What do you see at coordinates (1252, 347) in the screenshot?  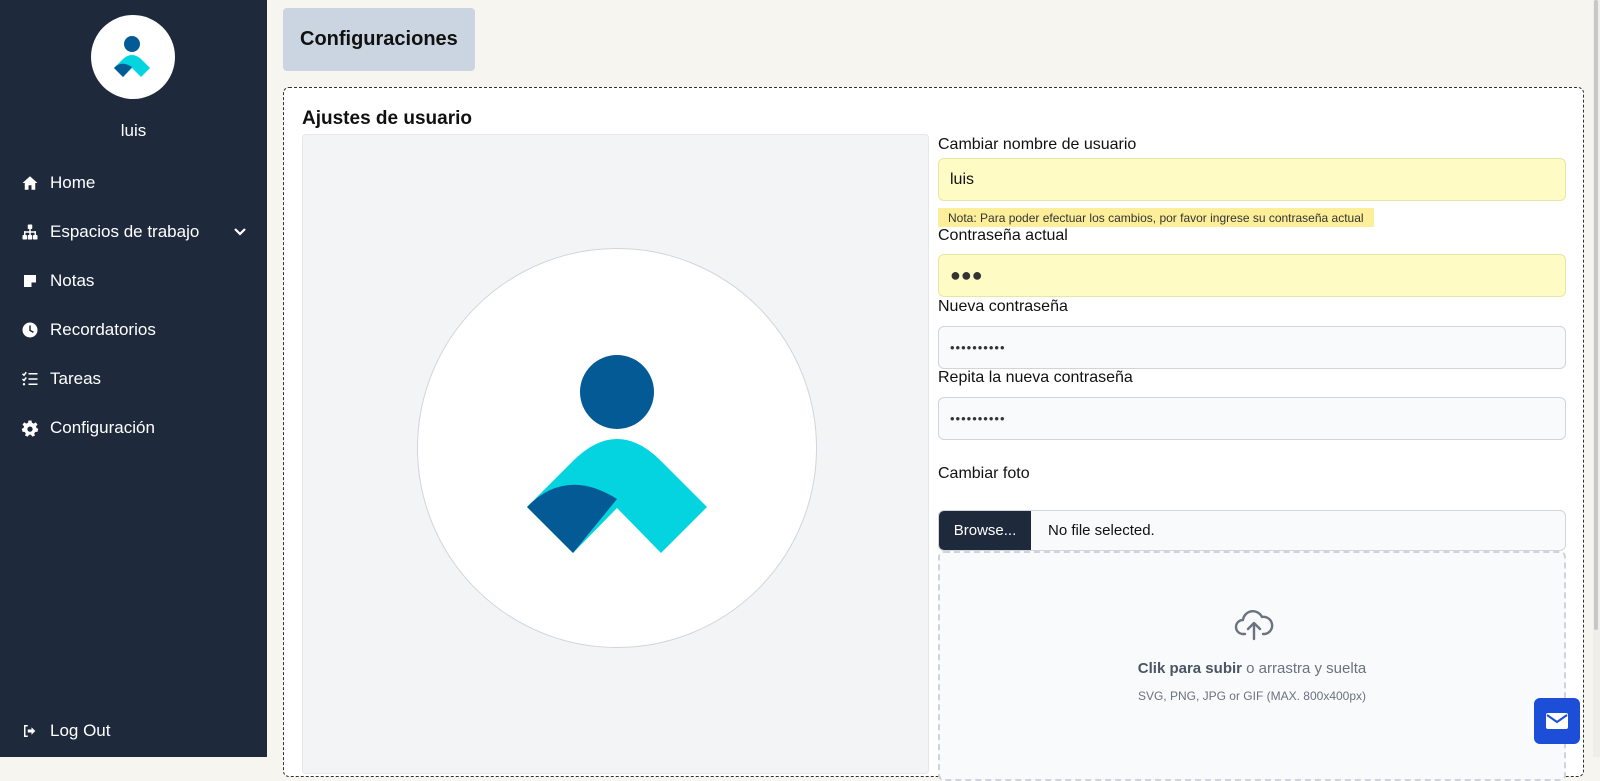 I see `new-password-input: ••••••••••` at bounding box center [1252, 347].